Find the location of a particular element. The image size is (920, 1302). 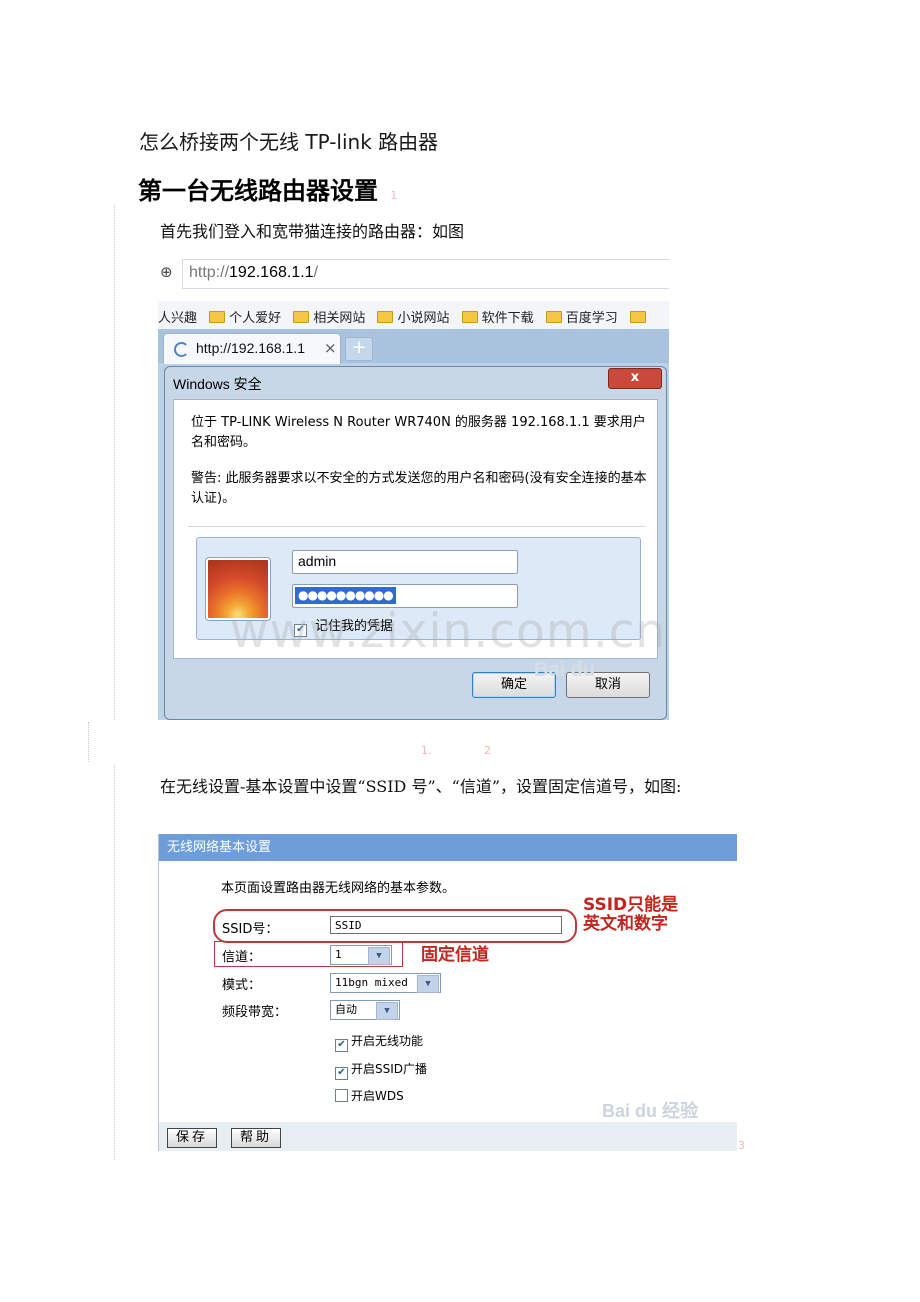

enable-wds-checkbox: 开启WDS is located at coordinates (369, 1095).